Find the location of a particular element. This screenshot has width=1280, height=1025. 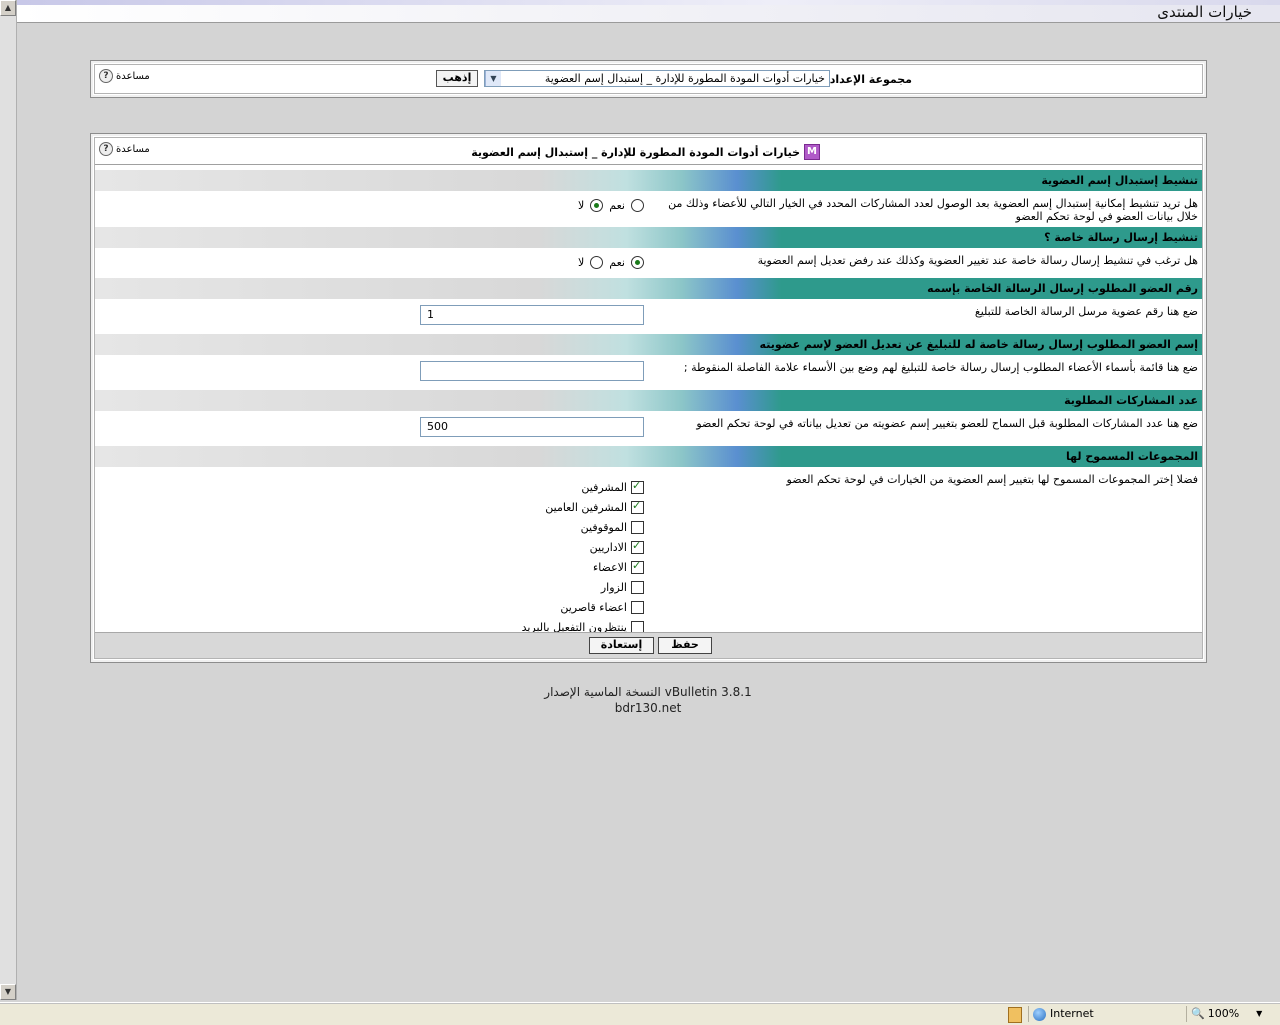

notify-members-input is located at coordinates (532, 371).